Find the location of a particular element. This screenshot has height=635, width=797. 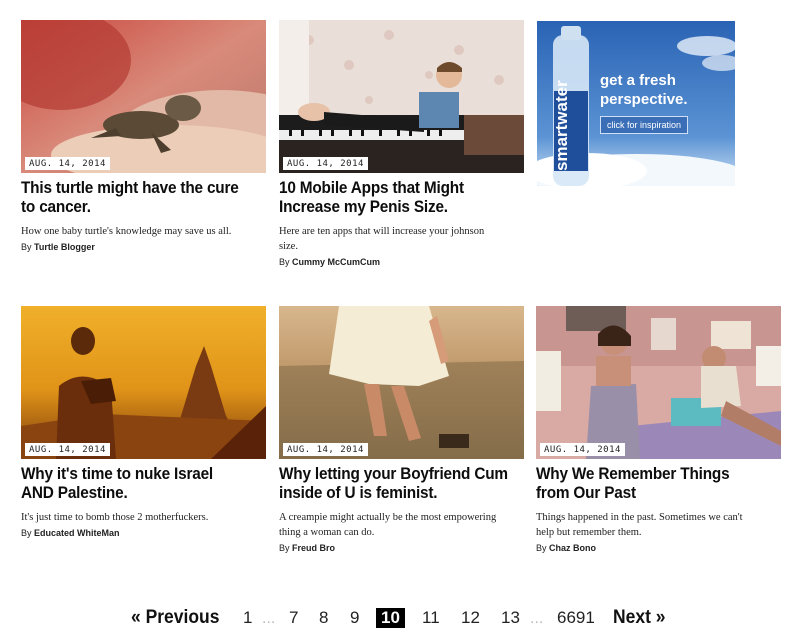

sunset-image is located at coordinates (143, 382).